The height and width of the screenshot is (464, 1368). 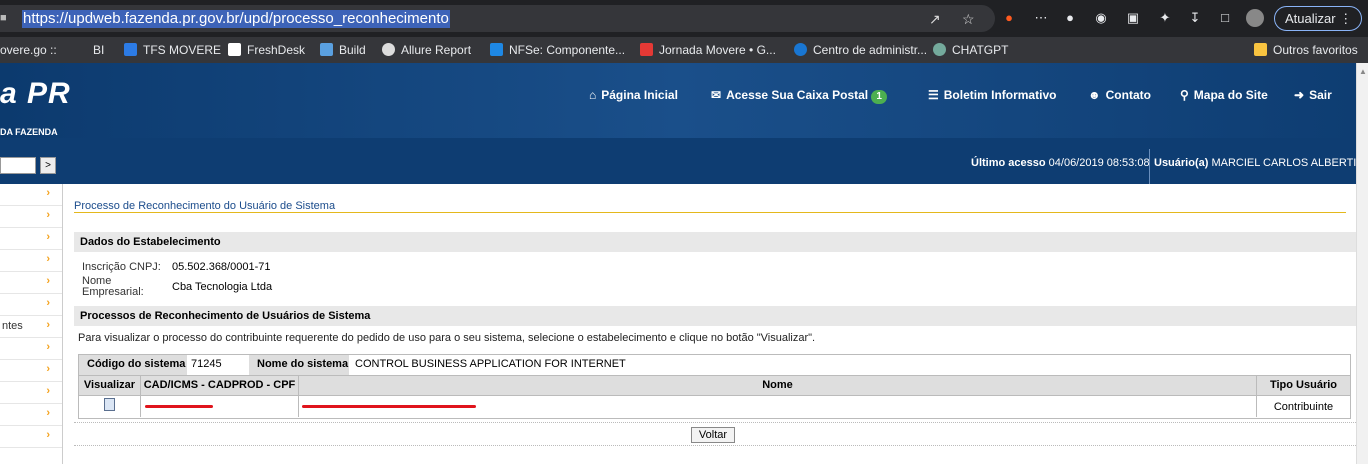 What do you see at coordinates (1184, 95) in the screenshot?
I see `map-marker-icon: ⚲` at bounding box center [1184, 95].